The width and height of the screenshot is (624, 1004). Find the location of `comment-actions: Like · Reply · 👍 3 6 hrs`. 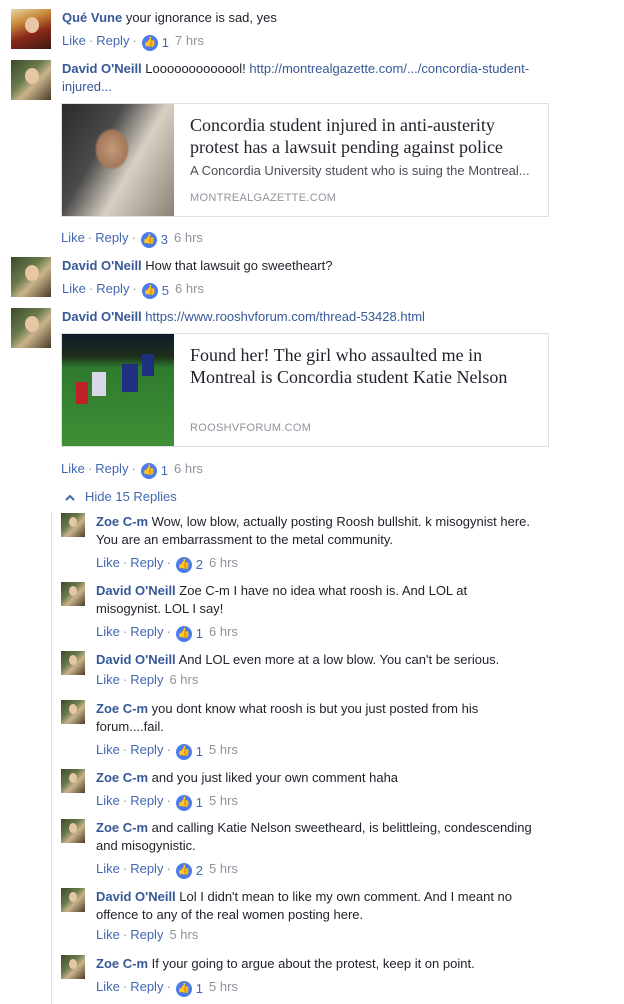

comment-actions: Like · Reply · 👍 3 6 hrs is located at coordinates (132, 239).